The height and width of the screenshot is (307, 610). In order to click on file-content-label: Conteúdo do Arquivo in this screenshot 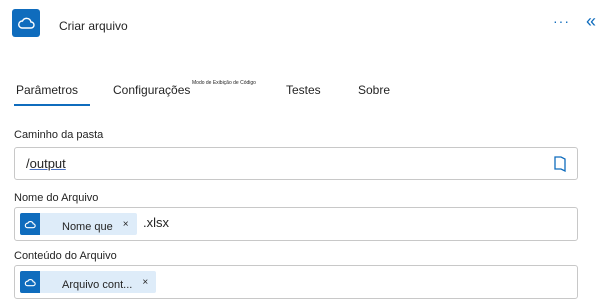, I will do `click(65, 256)`.